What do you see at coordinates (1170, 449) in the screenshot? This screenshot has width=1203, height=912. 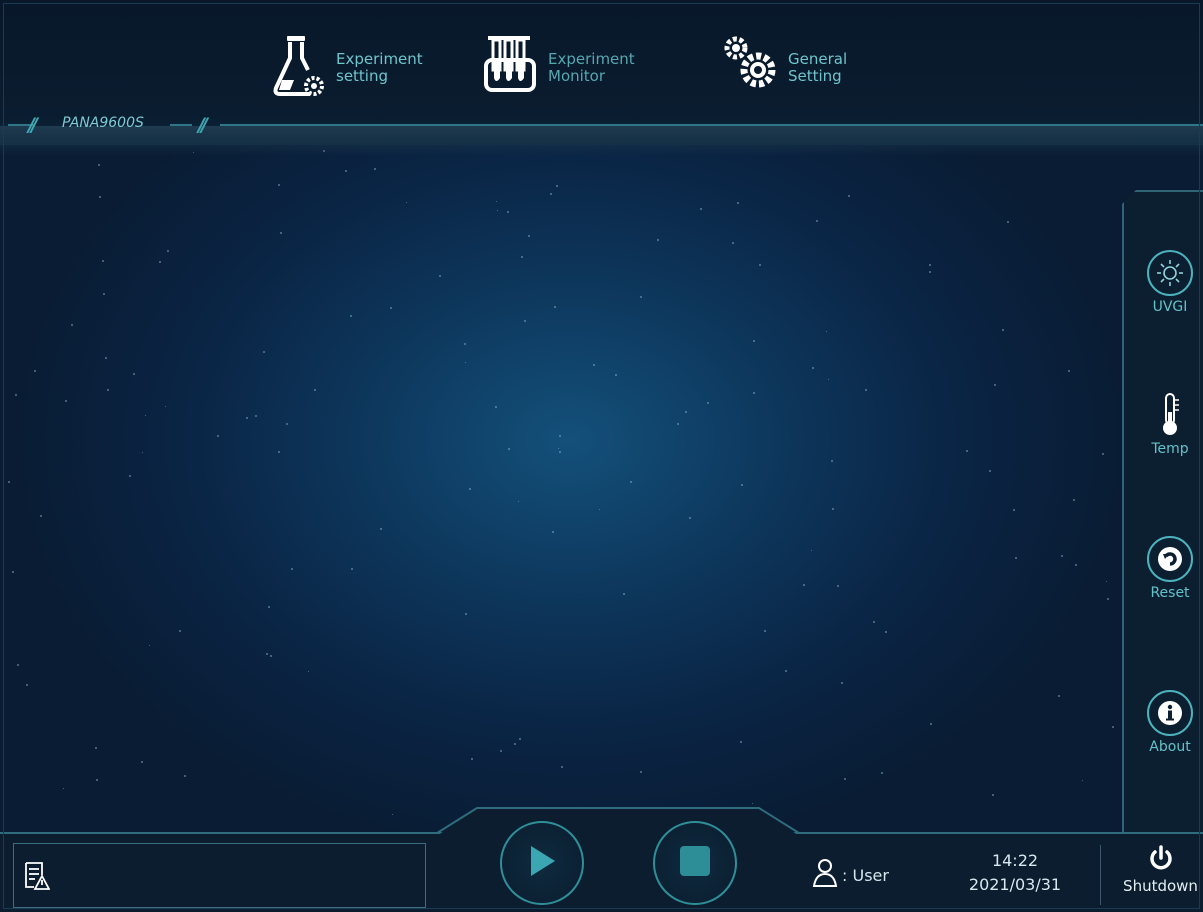 I see `temp-label: Temp` at bounding box center [1170, 449].